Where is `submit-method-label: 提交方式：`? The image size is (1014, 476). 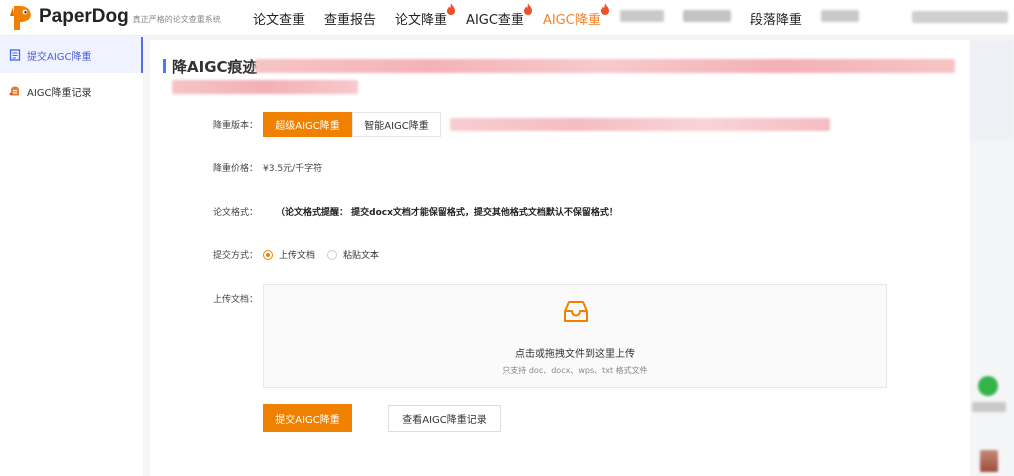 submit-method-label: 提交方式： is located at coordinates (236, 256).